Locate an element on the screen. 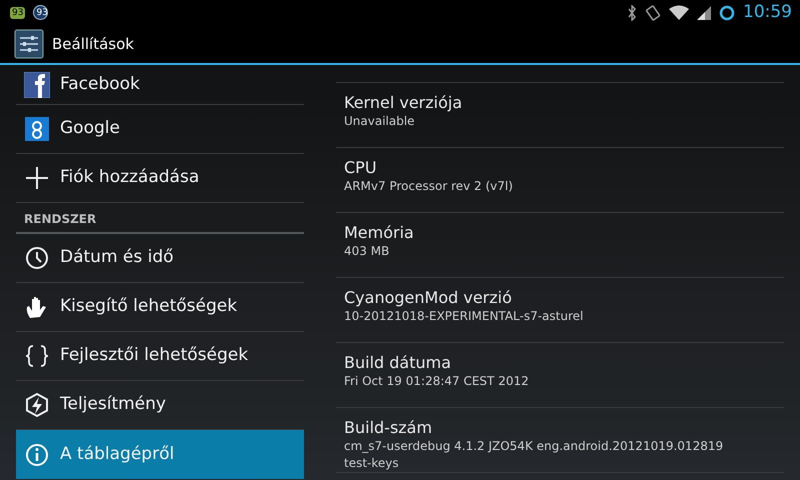 This screenshot has width=800, height=480. settings-item: Fiók hozzáadása is located at coordinates (160, 178).